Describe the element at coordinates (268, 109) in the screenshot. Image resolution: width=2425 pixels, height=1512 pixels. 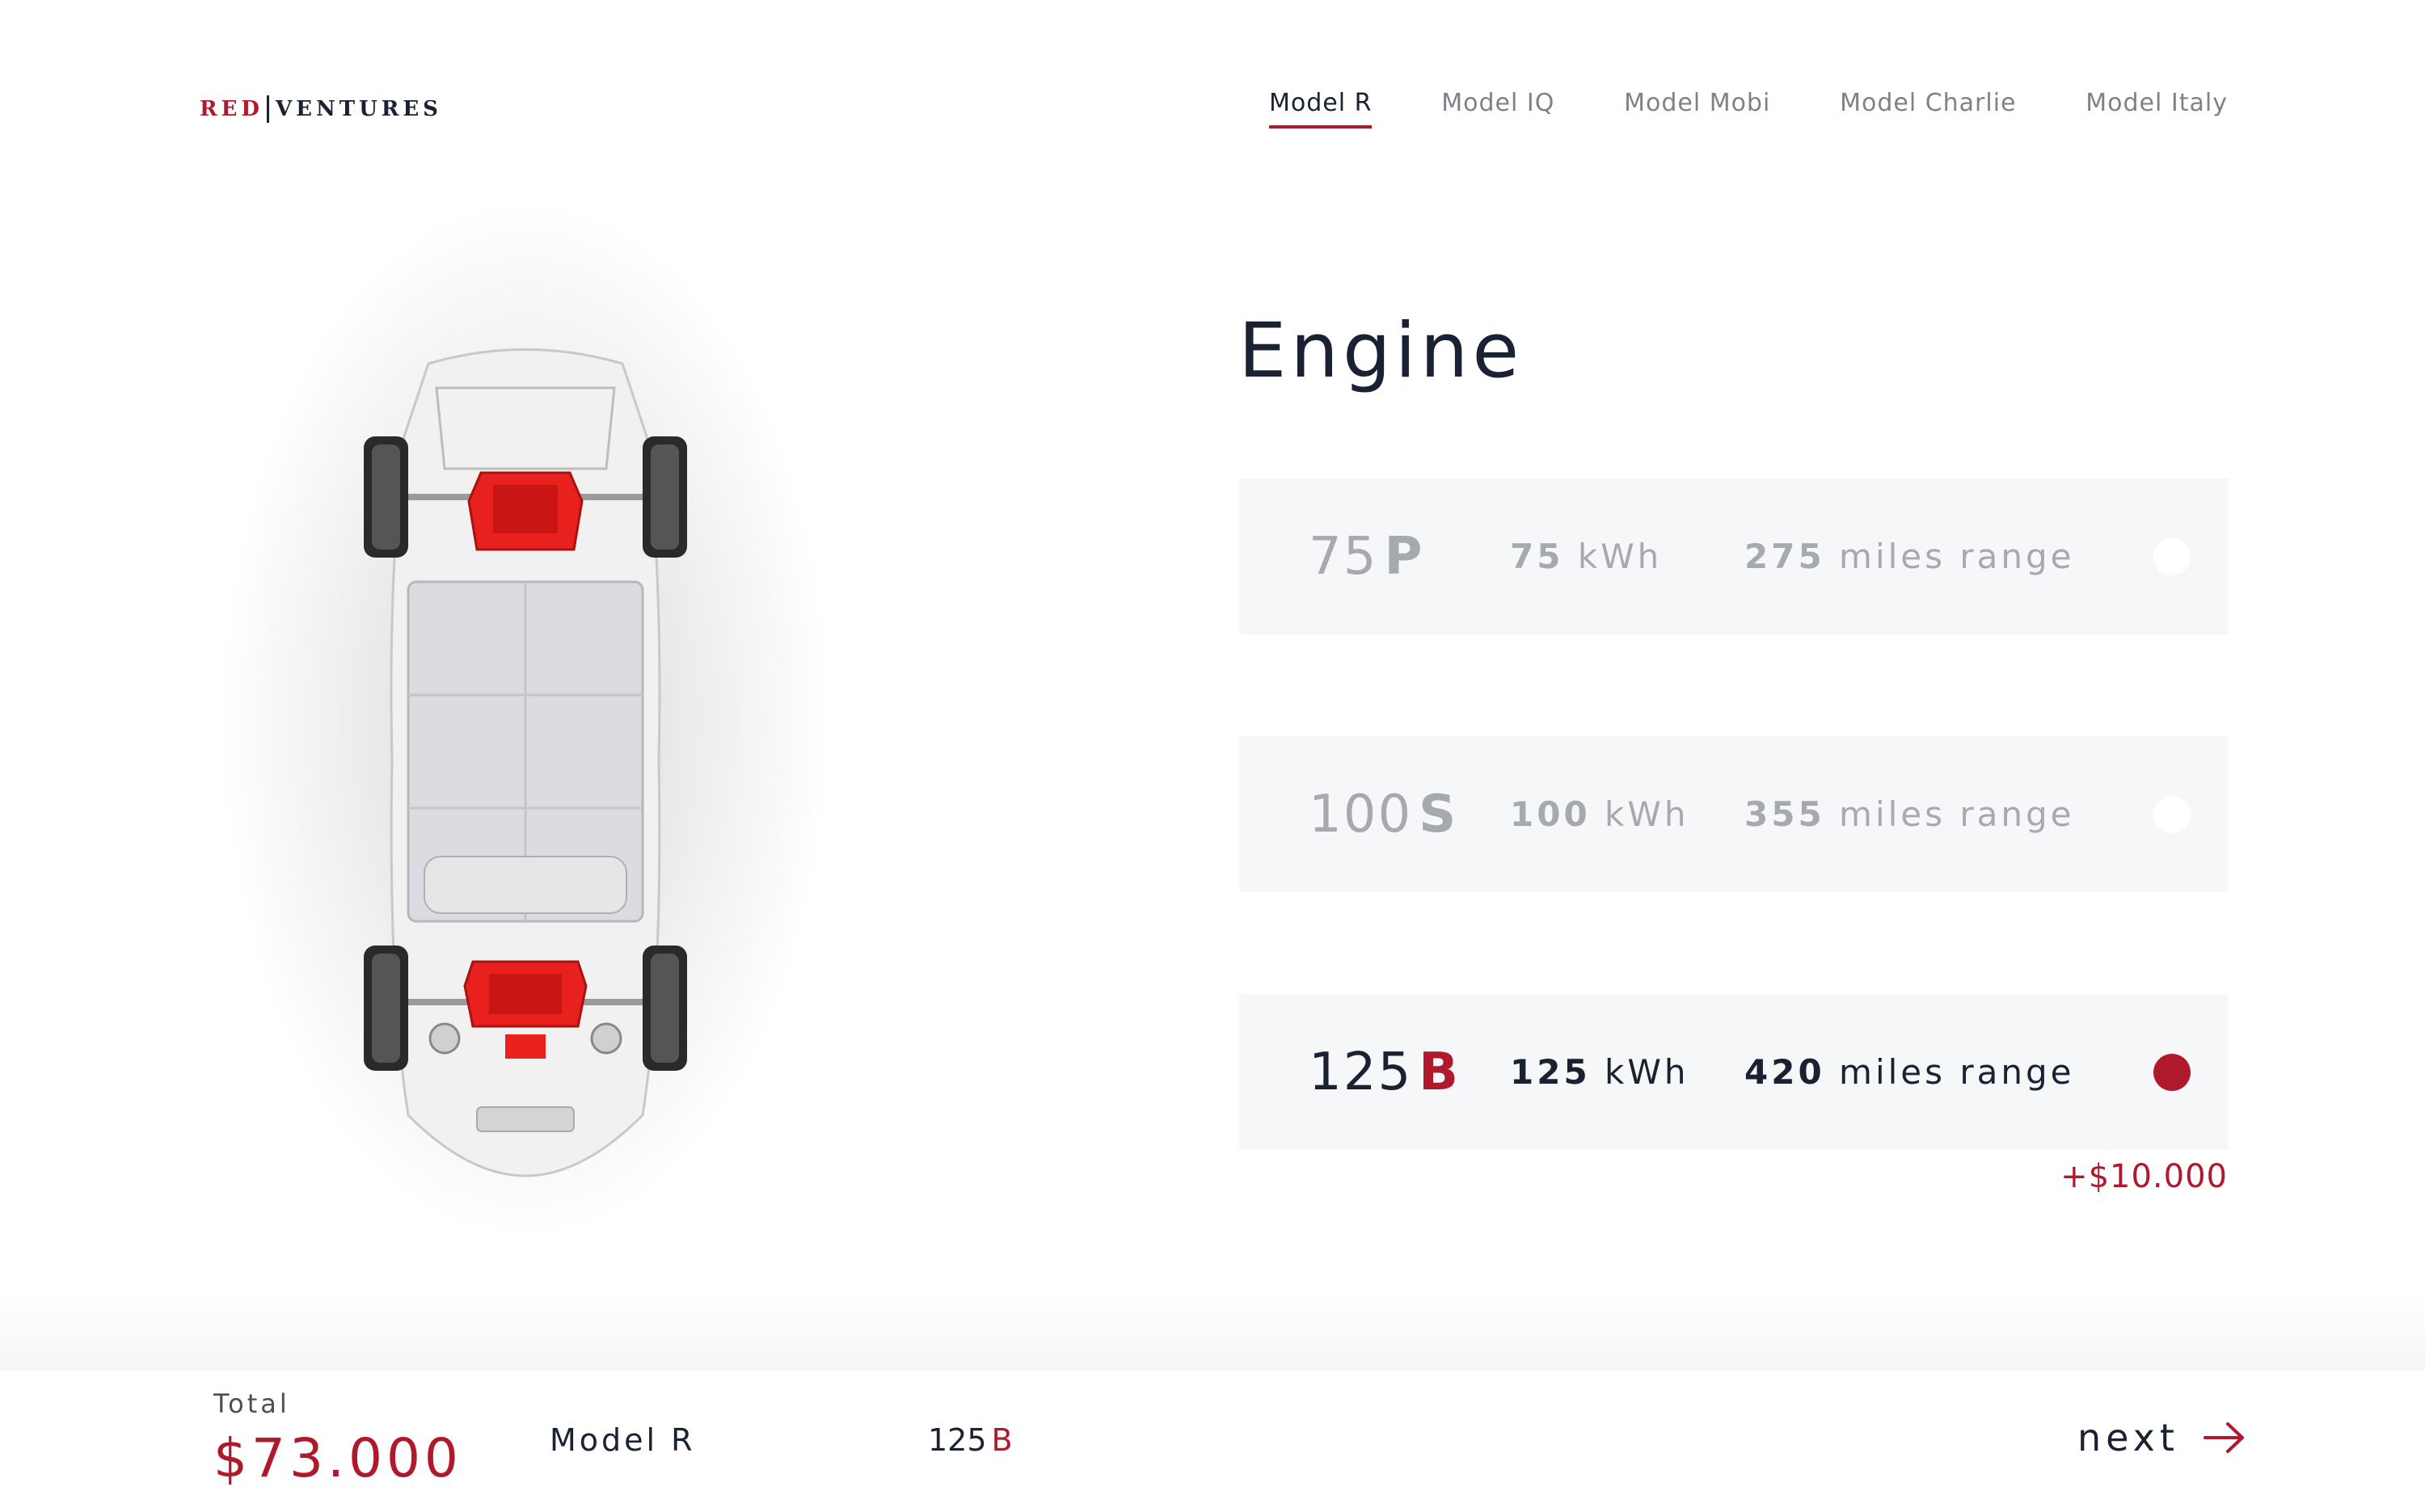
I see `brand-logo-divider` at that location.